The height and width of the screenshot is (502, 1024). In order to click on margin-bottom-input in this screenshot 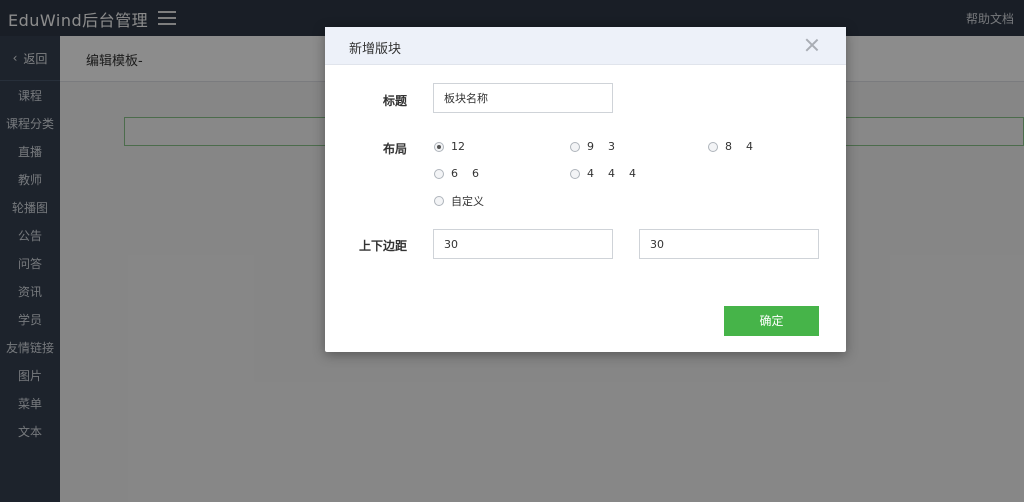, I will do `click(729, 244)`.